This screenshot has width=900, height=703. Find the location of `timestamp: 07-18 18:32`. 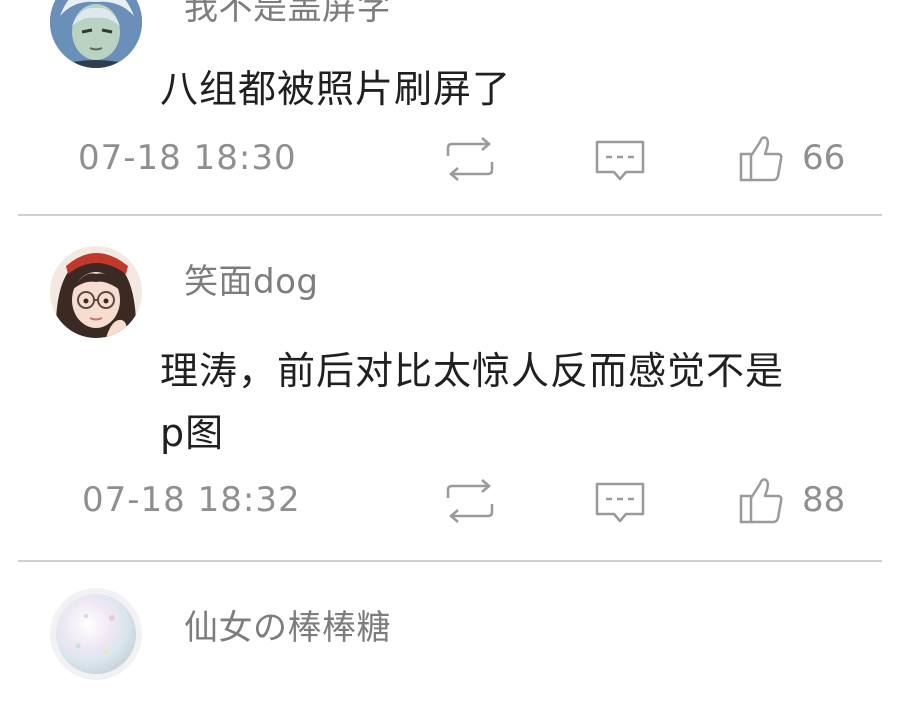

timestamp: 07-18 18:32 is located at coordinates (191, 500).